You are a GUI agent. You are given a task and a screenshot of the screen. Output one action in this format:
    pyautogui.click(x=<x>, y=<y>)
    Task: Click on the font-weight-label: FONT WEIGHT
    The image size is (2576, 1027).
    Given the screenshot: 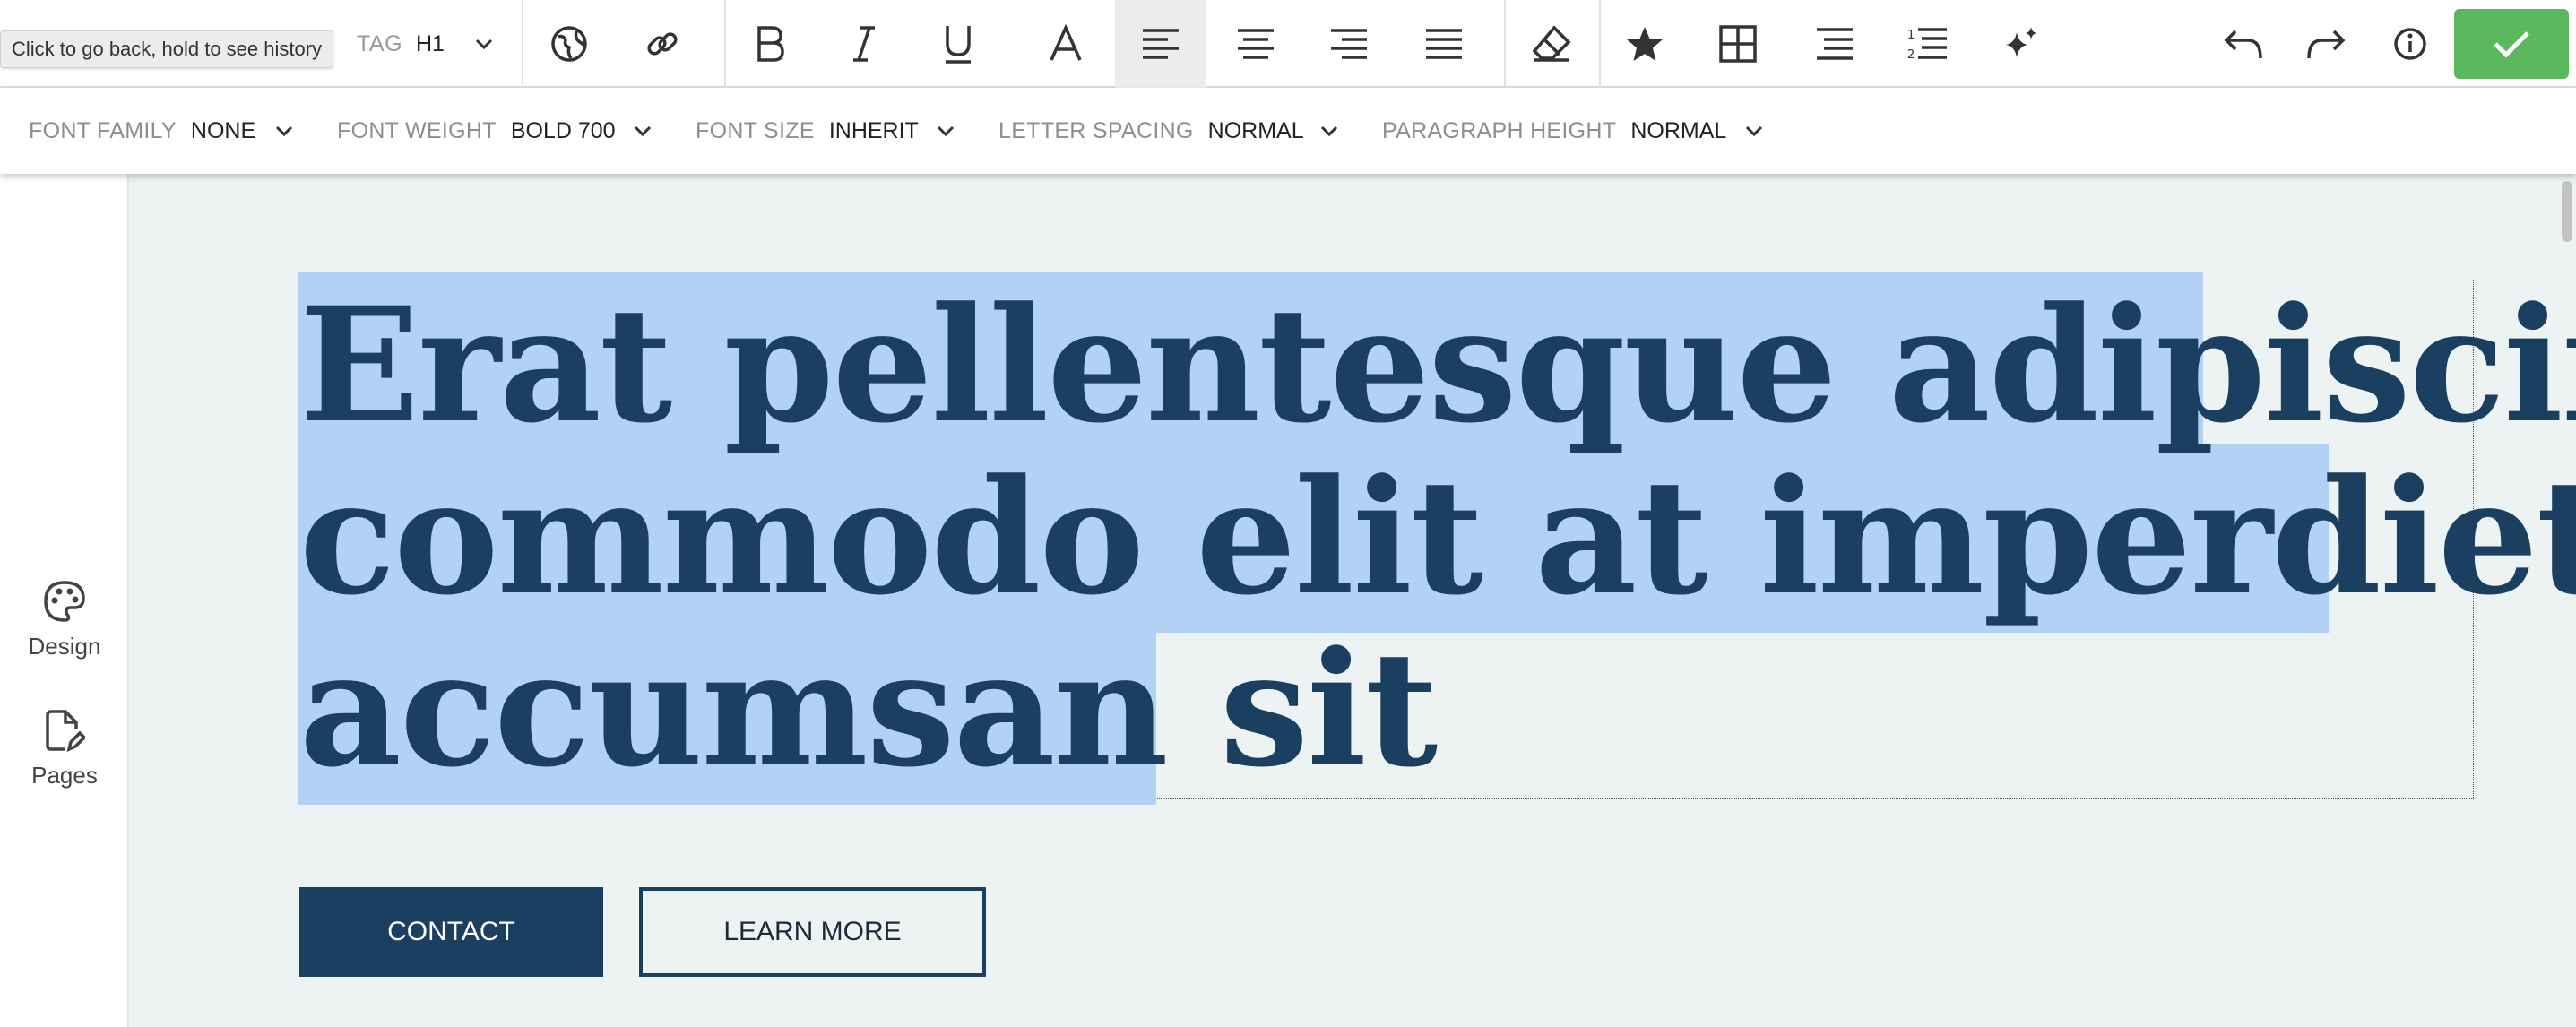 What is the action you would take?
    pyautogui.click(x=417, y=130)
    